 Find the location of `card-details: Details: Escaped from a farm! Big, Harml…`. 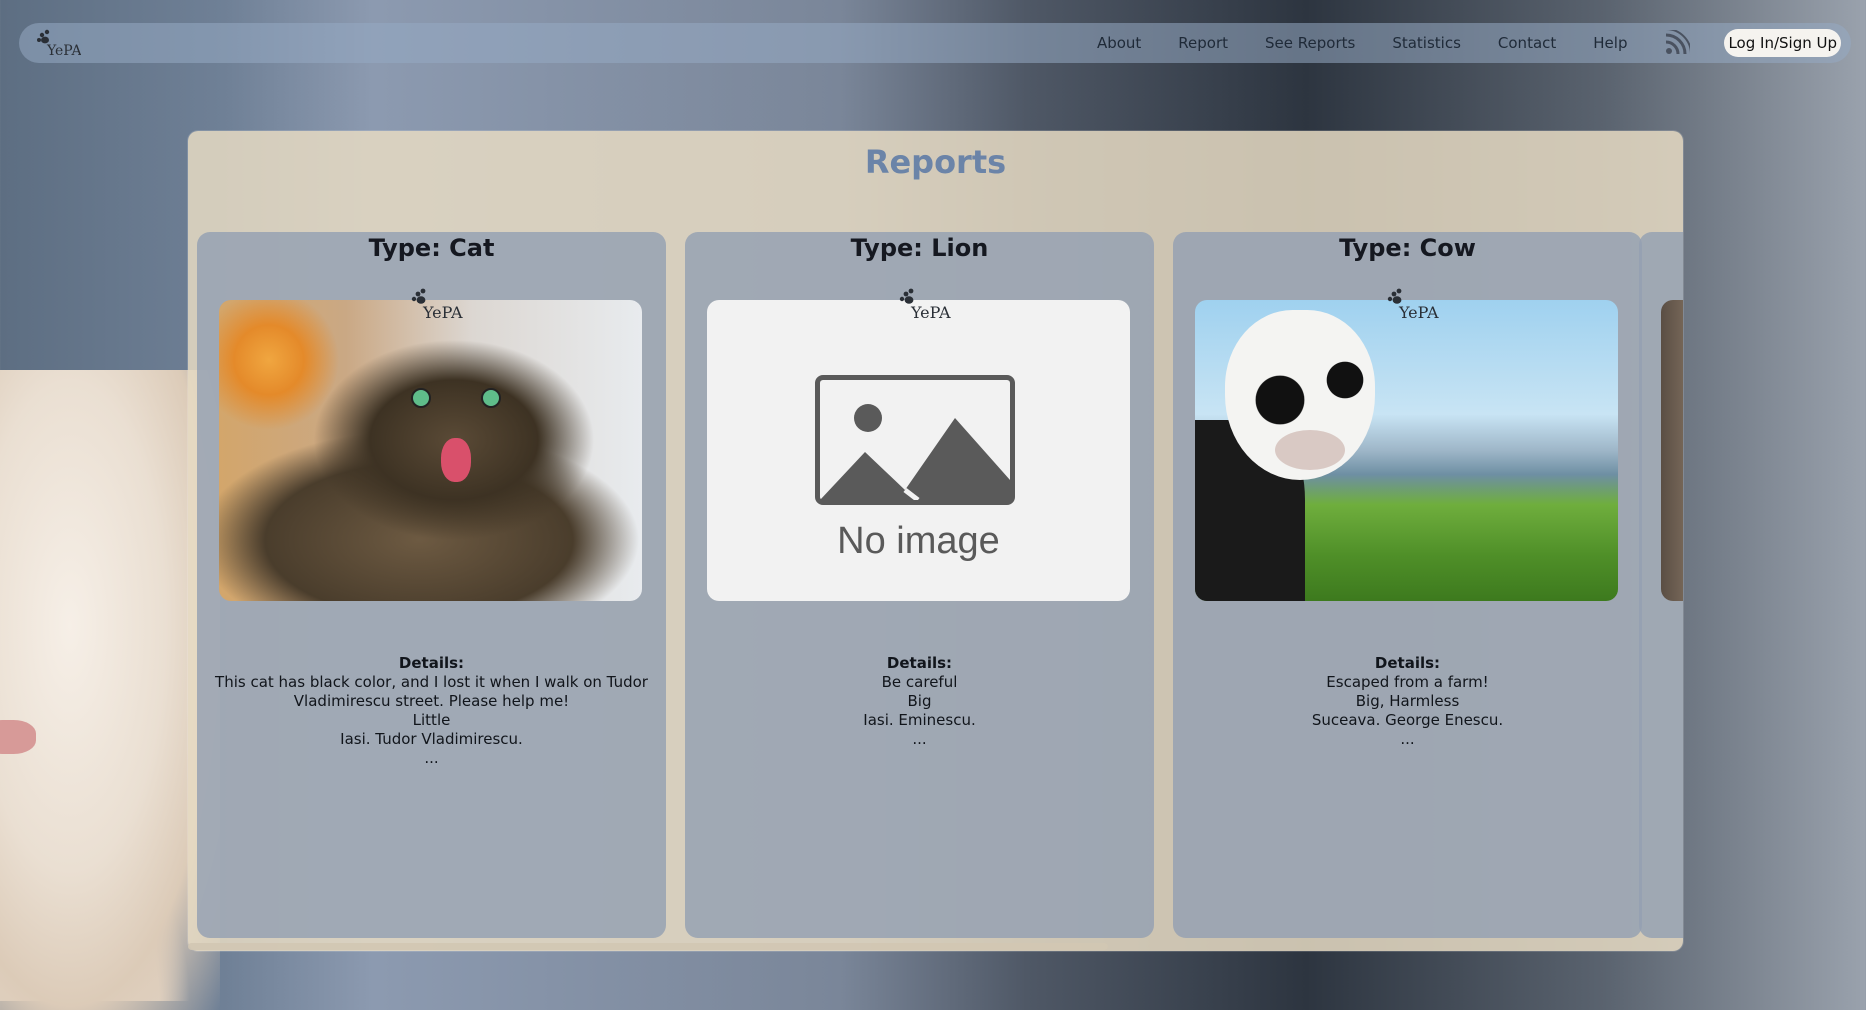

card-details: Details: Escaped from a farm! Big, Harml… is located at coordinates (1407, 701).